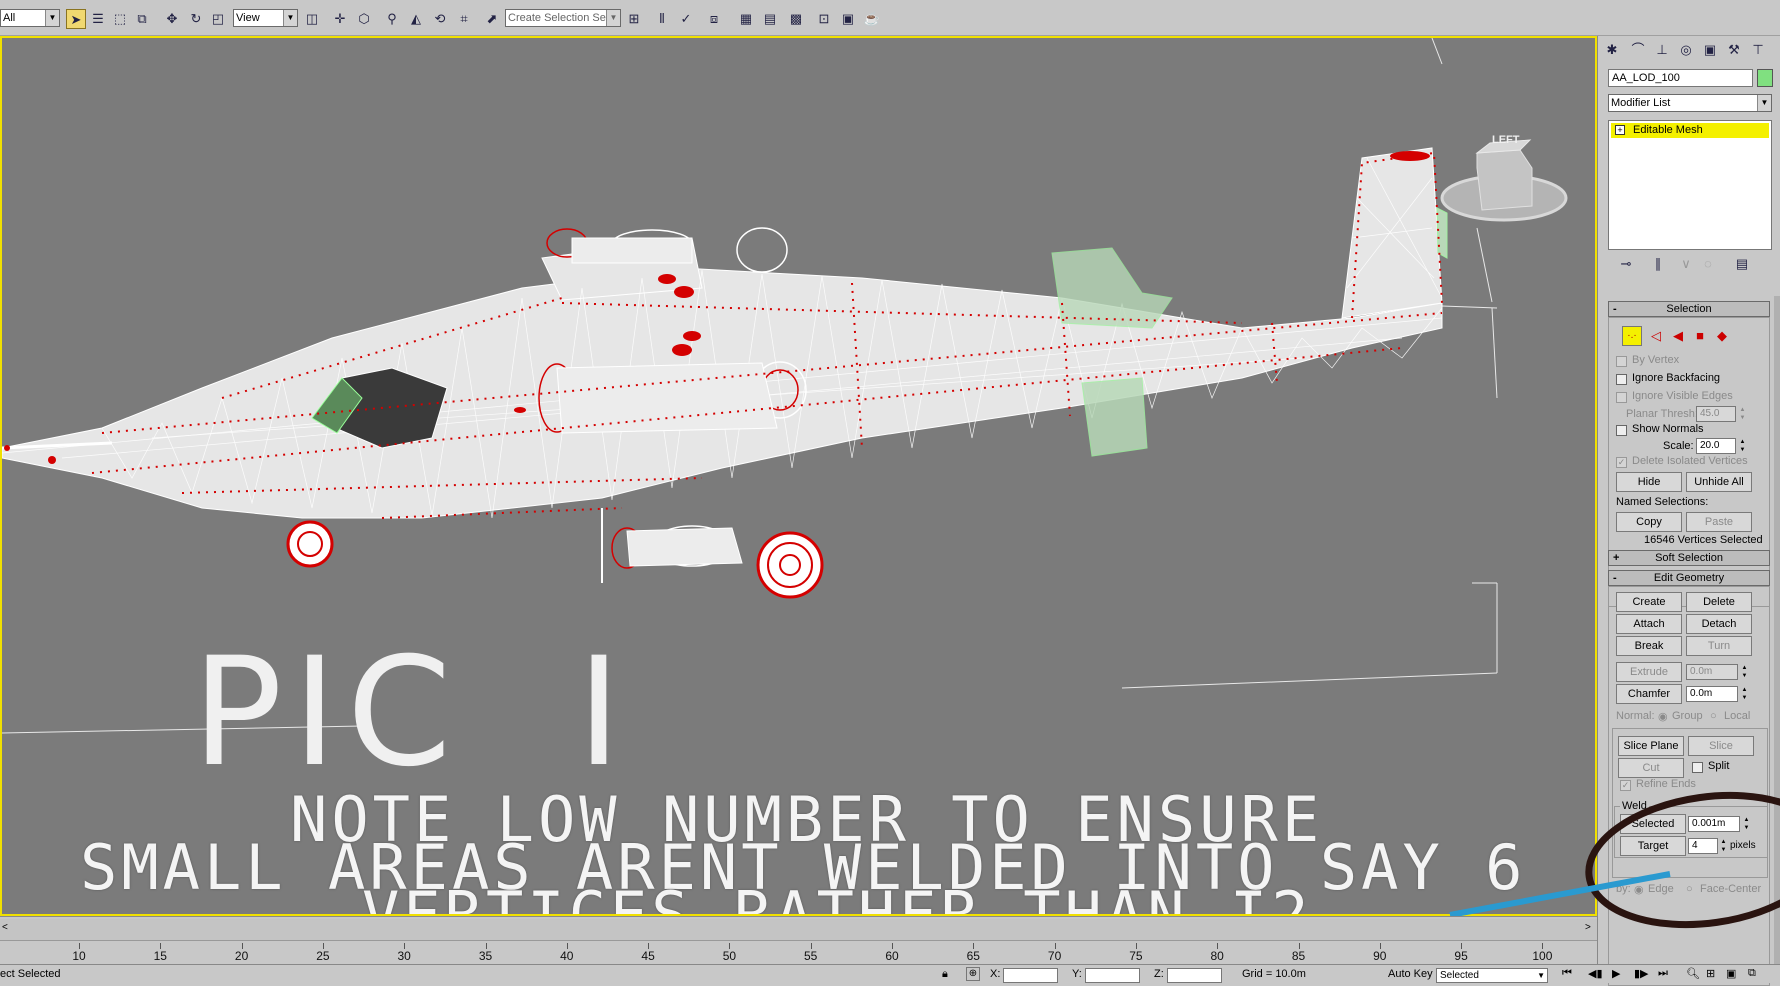  Describe the element at coordinates (1621, 361) in the screenshot. I see `by-vertex-checkbox` at that location.